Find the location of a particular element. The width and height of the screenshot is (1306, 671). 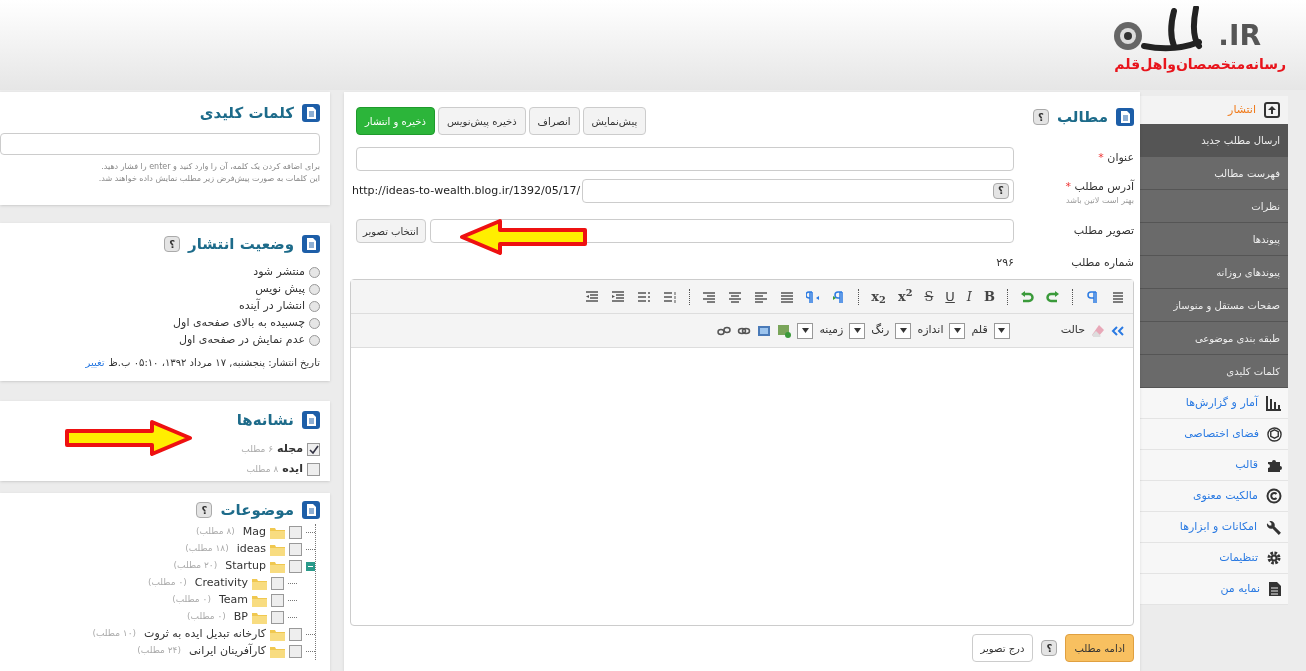

format-button: B is located at coordinates (989, 296).